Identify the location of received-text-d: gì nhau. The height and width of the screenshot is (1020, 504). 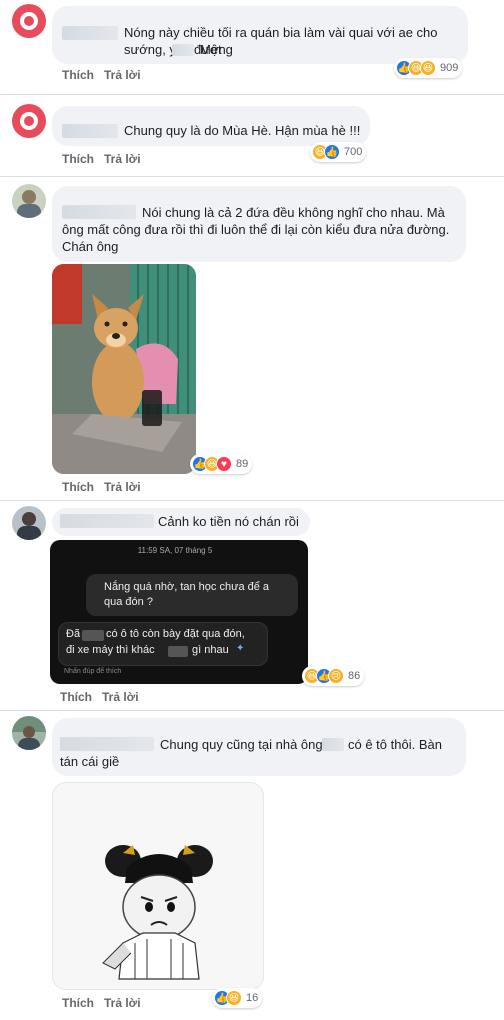
(210, 650).